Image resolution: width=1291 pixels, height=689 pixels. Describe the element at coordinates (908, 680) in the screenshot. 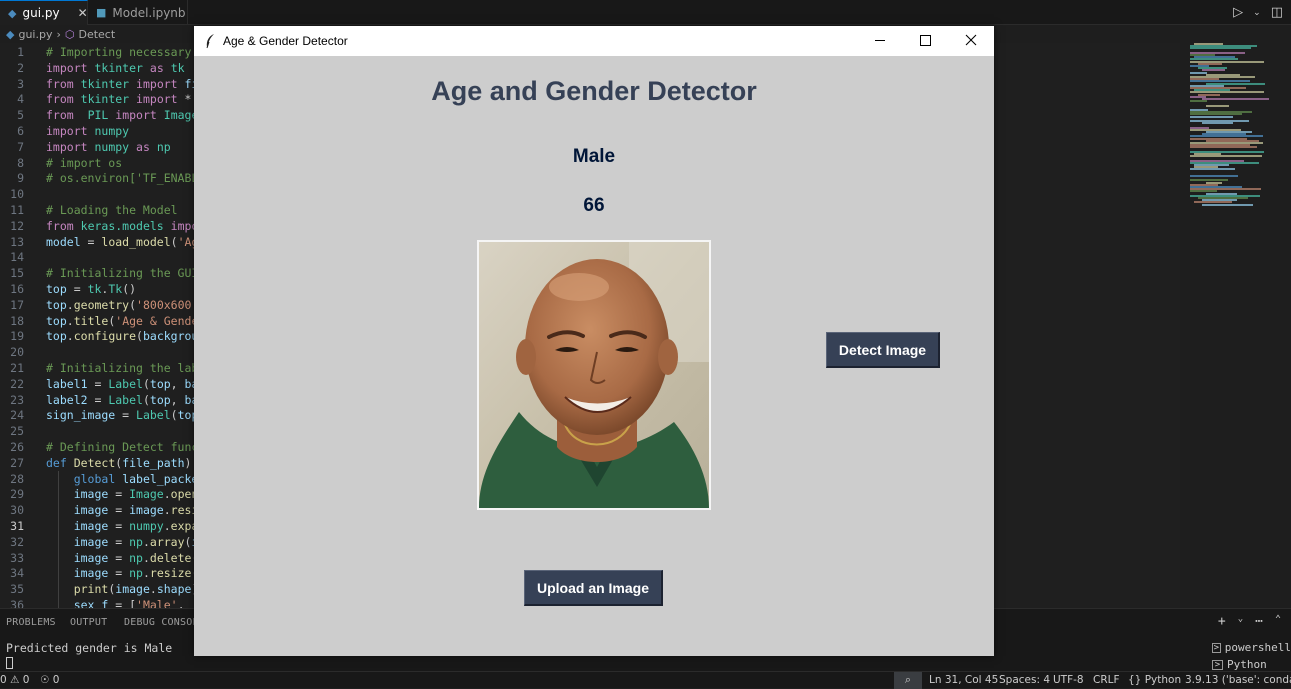

I see `zoom-icon: ⌕` at that location.